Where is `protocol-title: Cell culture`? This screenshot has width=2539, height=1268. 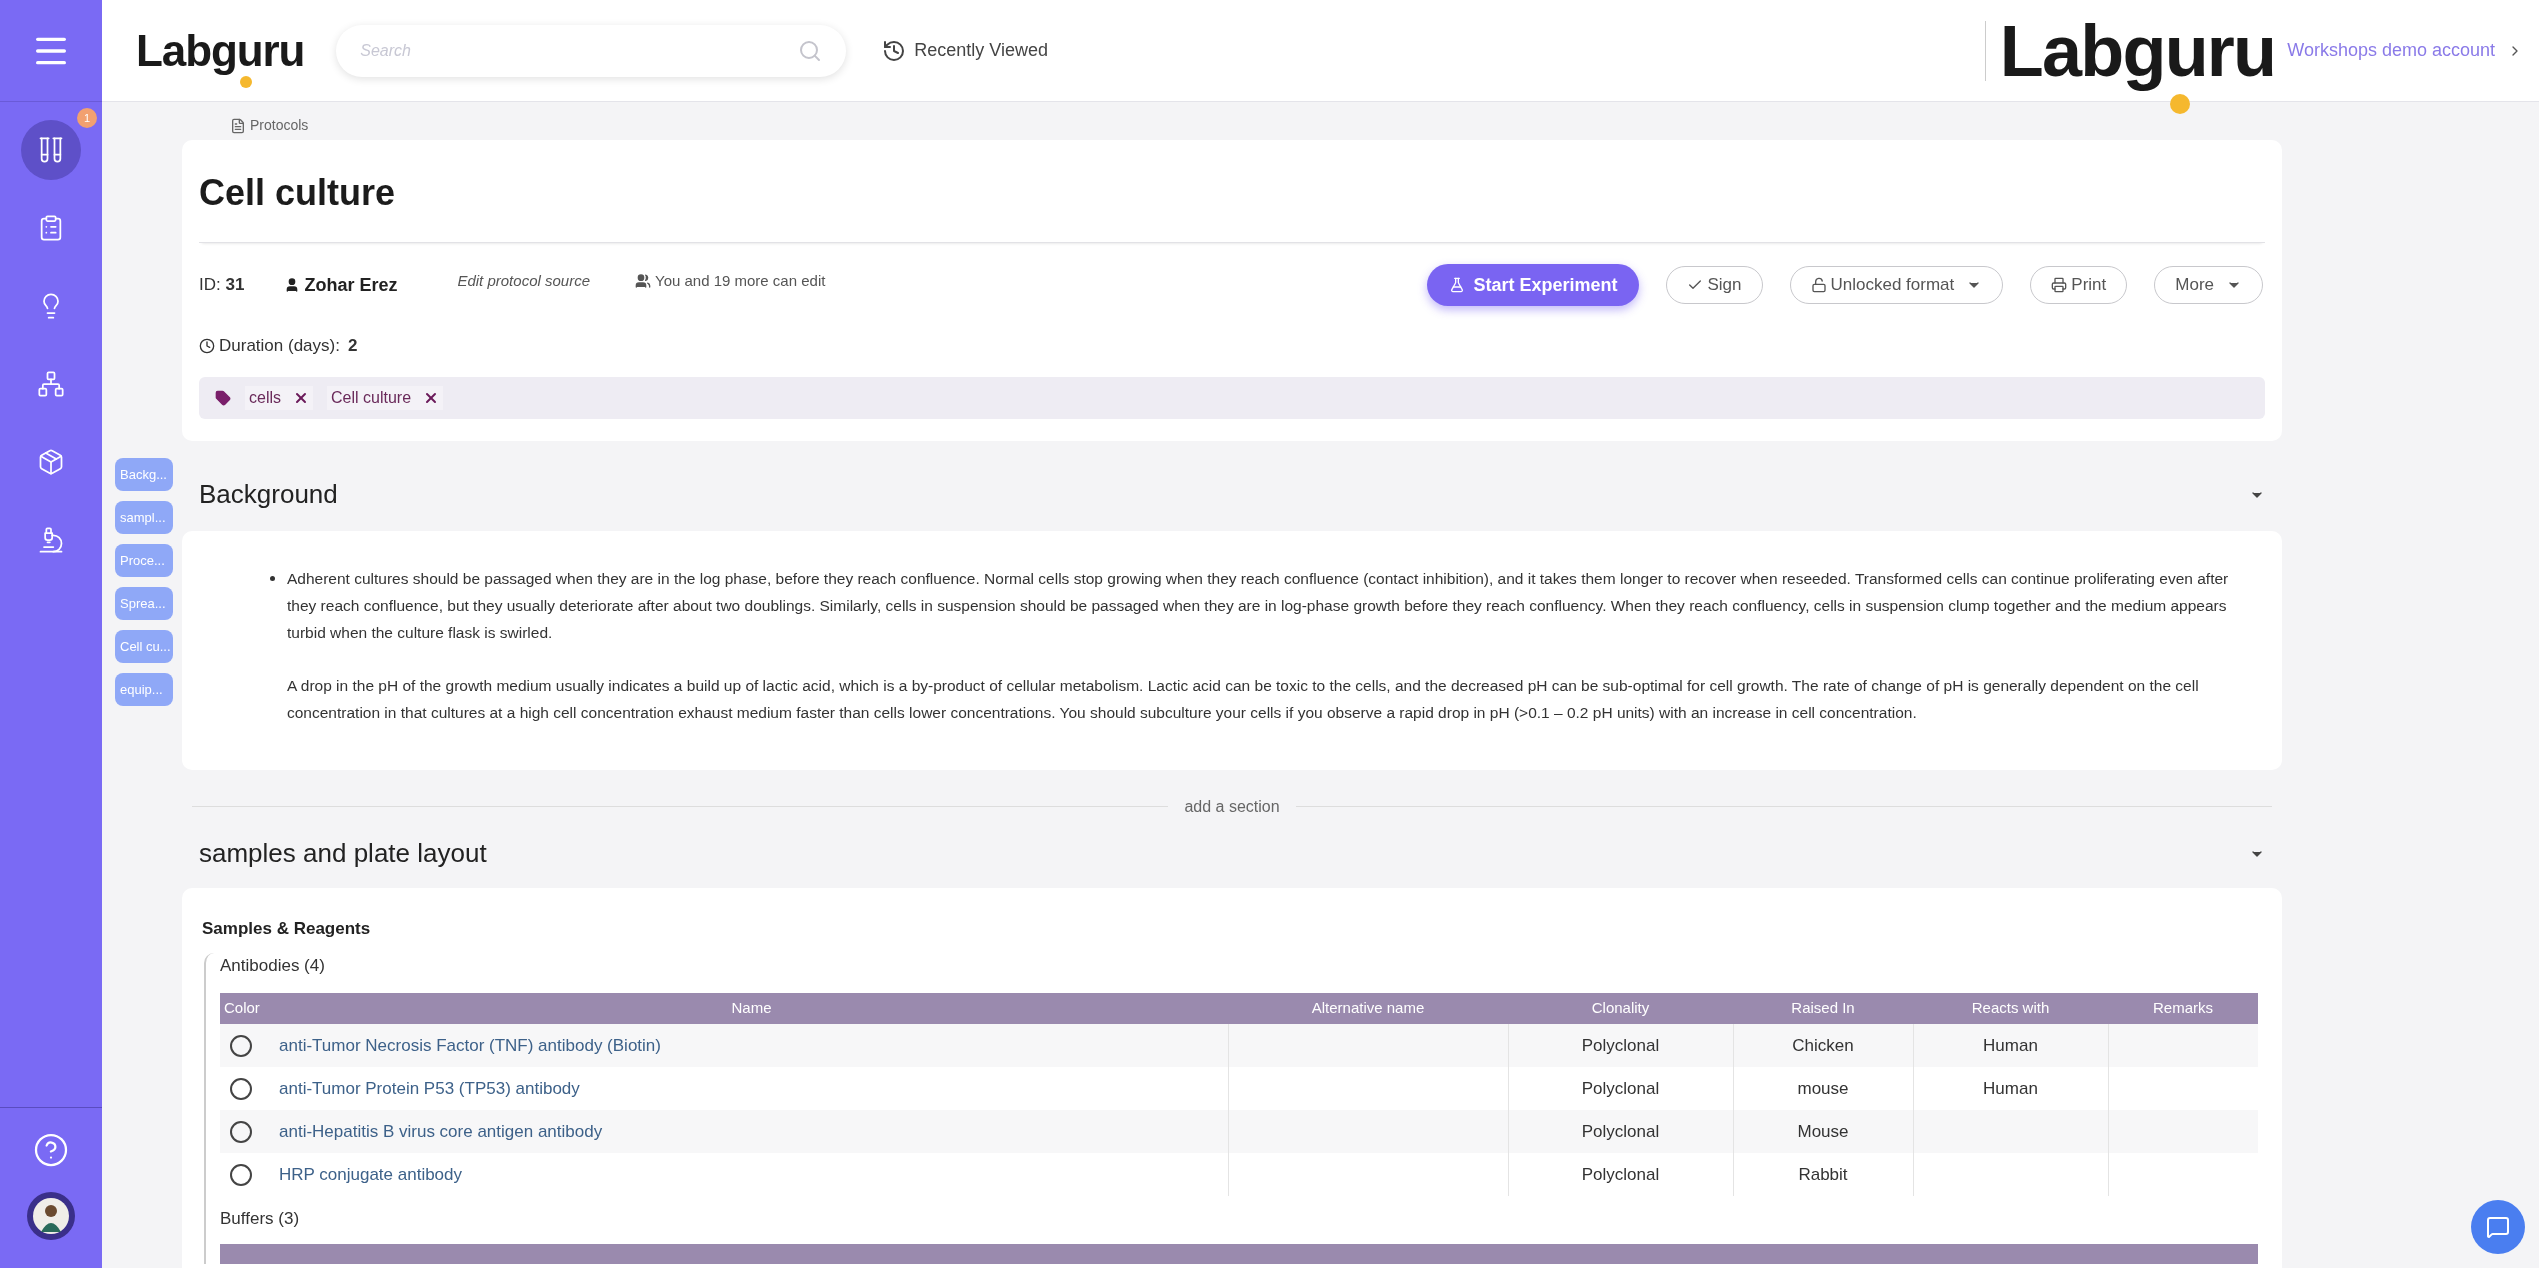
protocol-title: Cell culture is located at coordinates (1232, 204).